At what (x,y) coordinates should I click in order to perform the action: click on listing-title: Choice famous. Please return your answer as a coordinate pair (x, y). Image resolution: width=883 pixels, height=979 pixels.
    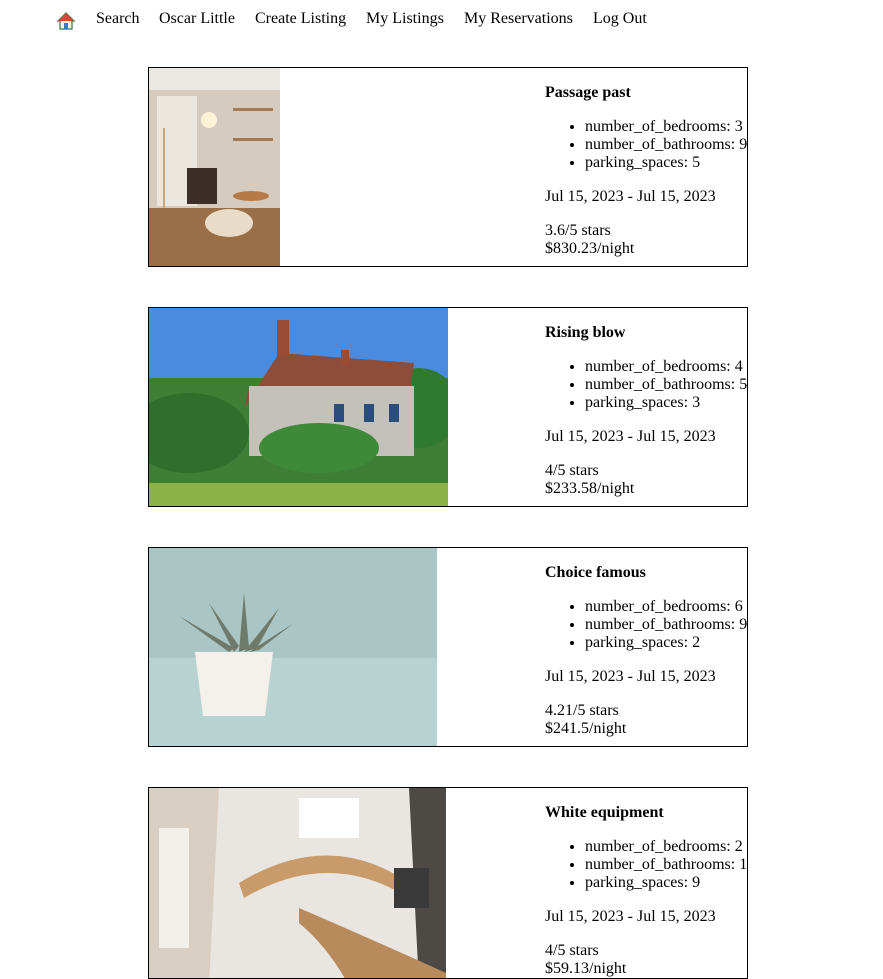
    Looking at the image, I should click on (595, 572).